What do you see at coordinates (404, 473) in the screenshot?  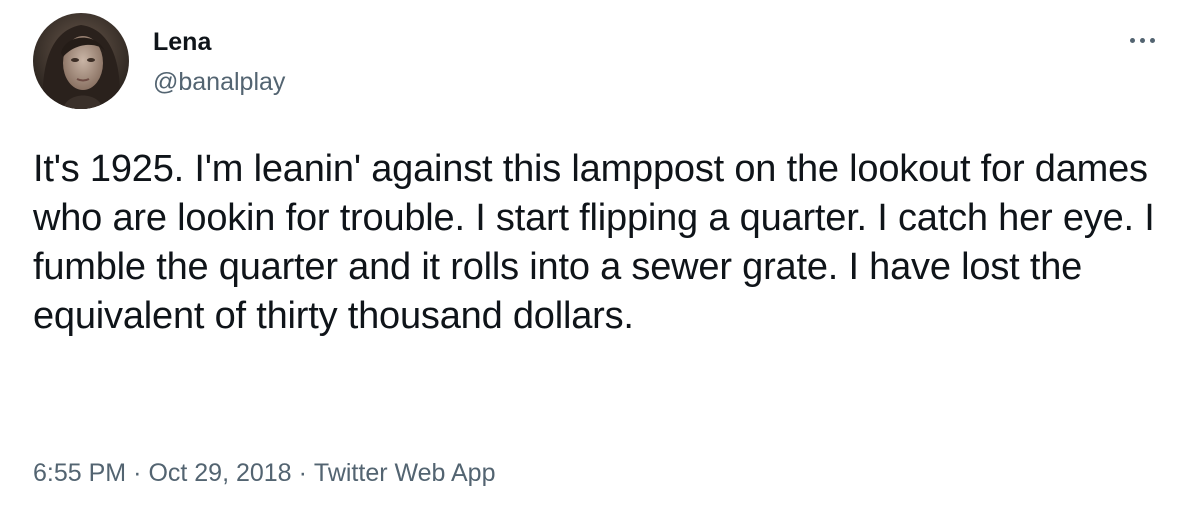 I see `tweet-source: Twitter Web App` at bounding box center [404, 473].